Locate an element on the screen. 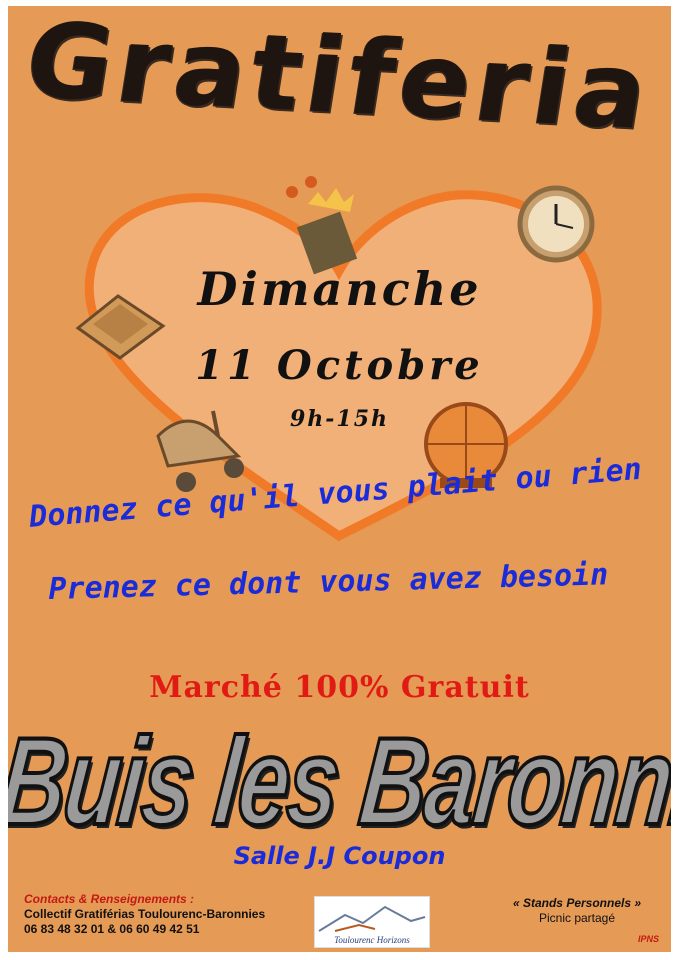  contacts-phones: 06 83 48 32 01 & 06 60 49 42 51 is located at coordinates (112, 929).